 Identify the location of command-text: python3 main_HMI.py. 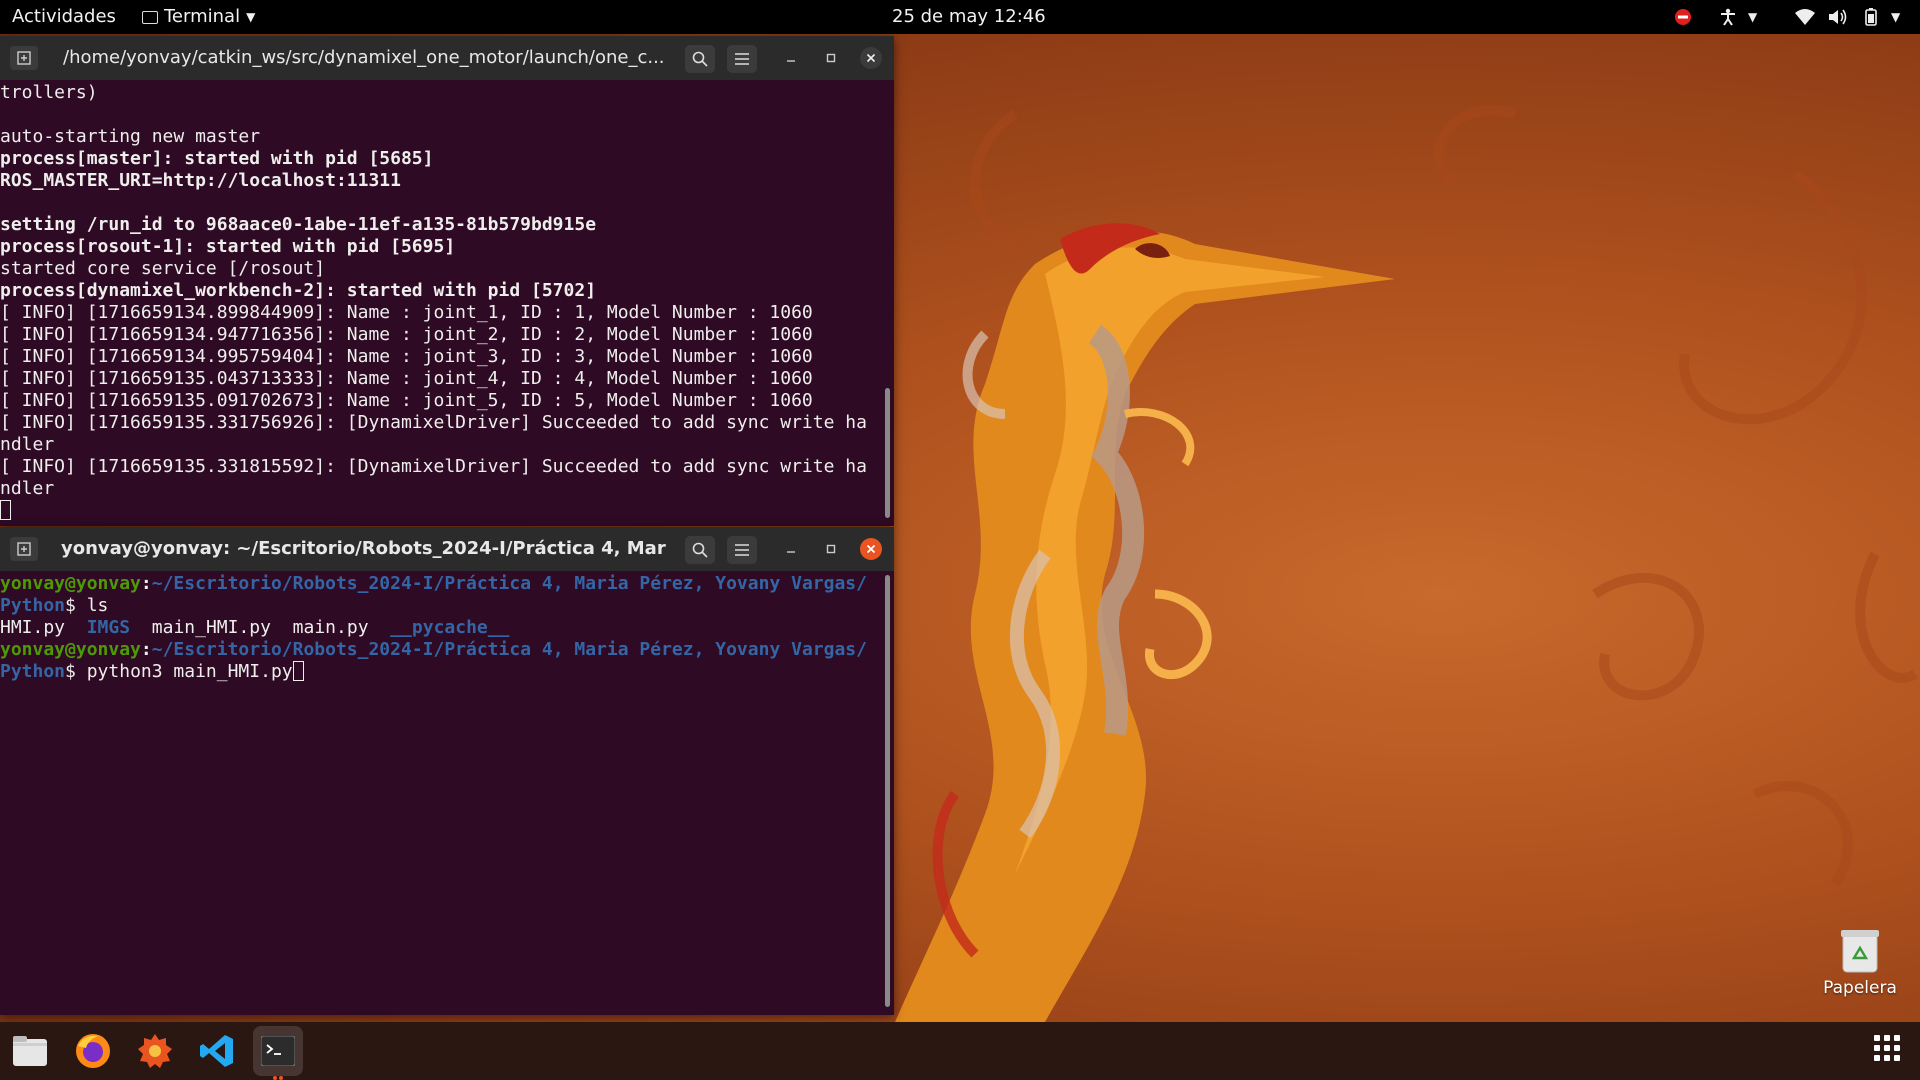
(189, 671).